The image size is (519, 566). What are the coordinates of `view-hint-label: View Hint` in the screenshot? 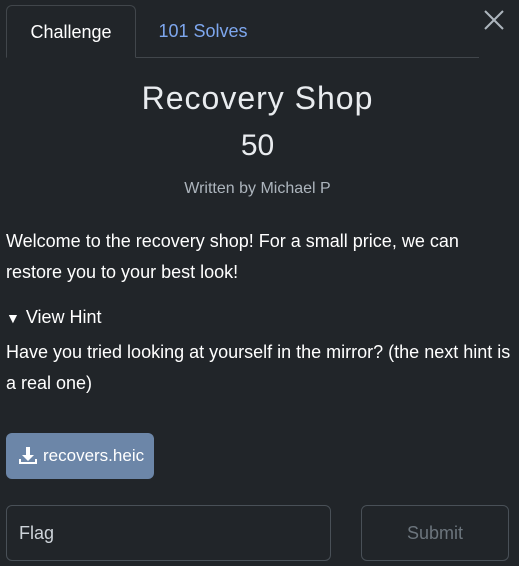 It's located at (63, 317).